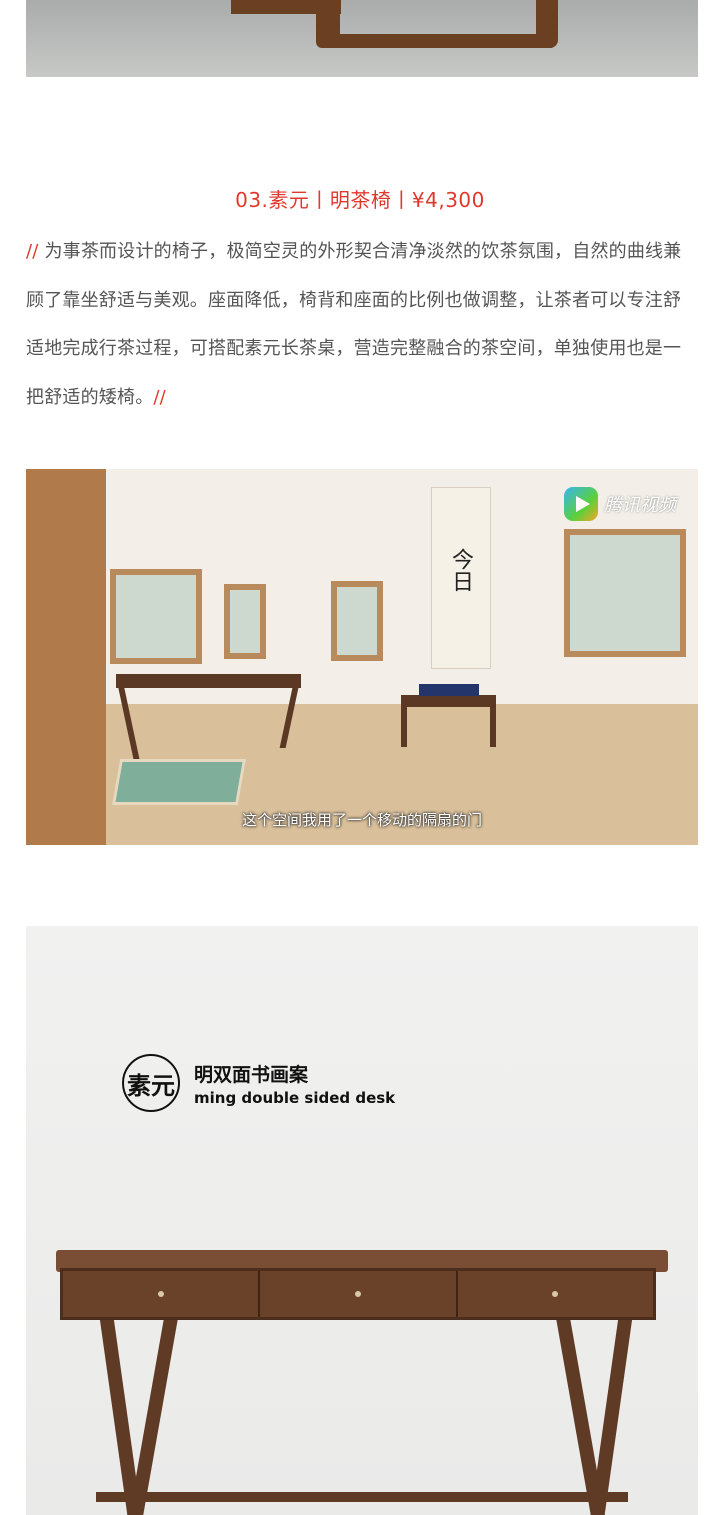  Describe the element at coordinates (581, 504) in the screenshot. I see `tencent-video-play-icon` at that location.